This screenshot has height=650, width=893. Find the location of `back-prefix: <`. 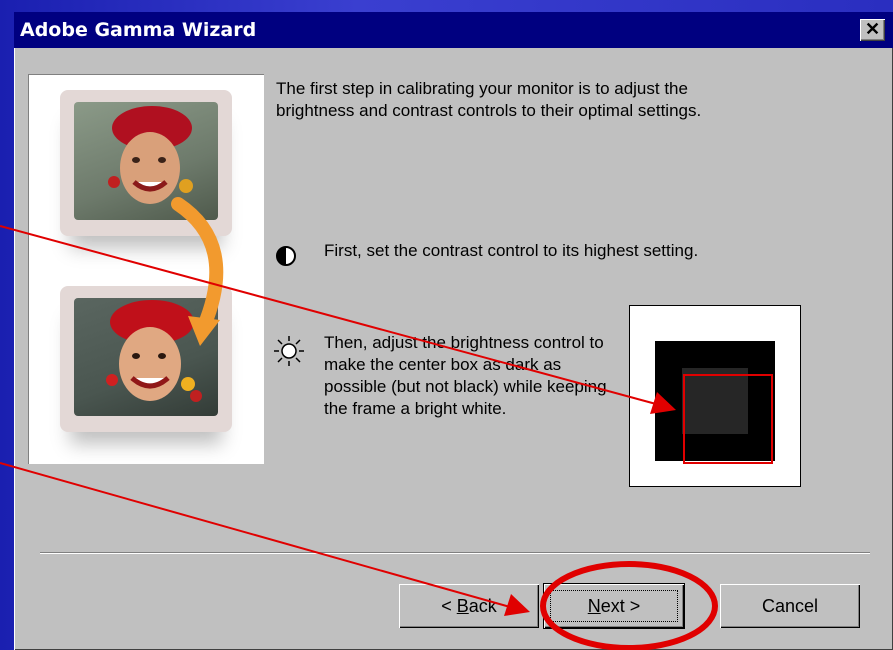

back-prefix: < is located at coordinates (449, 606).